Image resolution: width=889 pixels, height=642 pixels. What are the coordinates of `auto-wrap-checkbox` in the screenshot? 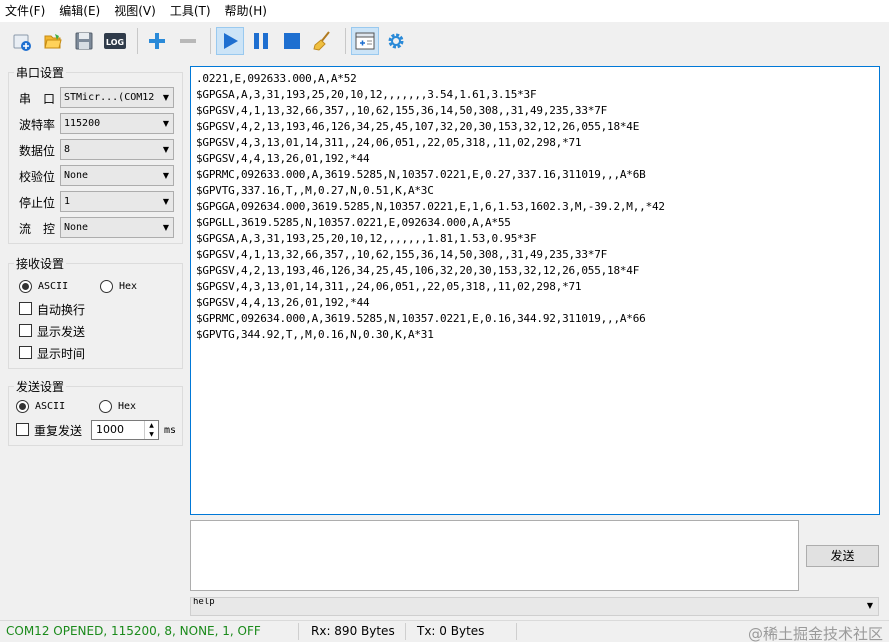 It's located at (25, 308).